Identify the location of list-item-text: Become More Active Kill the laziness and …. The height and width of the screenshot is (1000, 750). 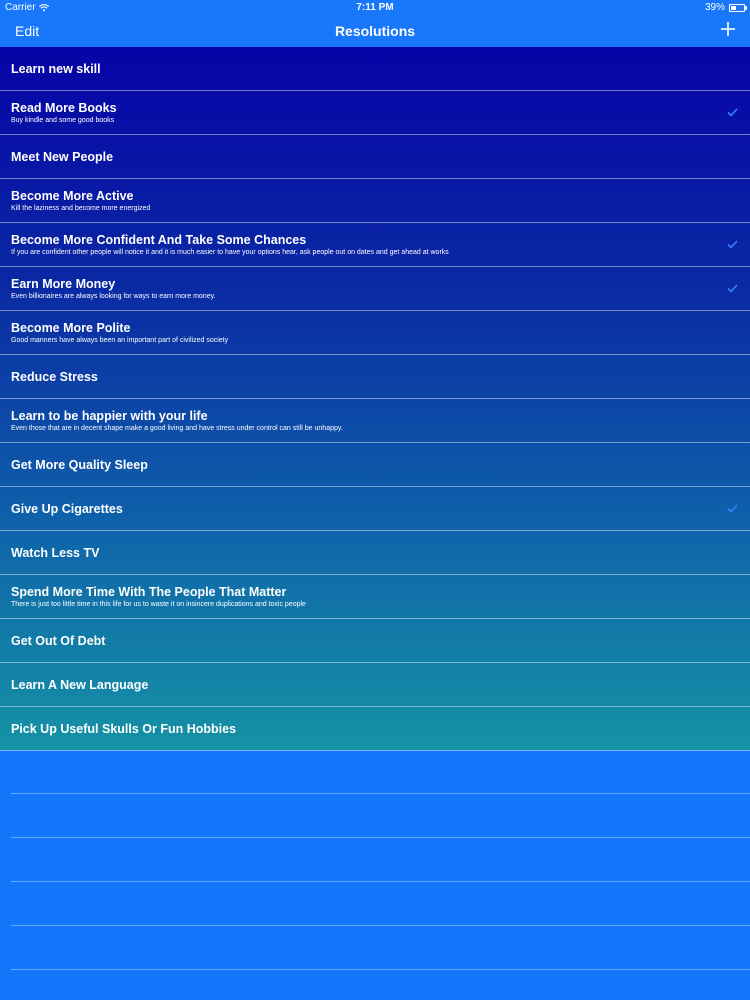
(360, 200).